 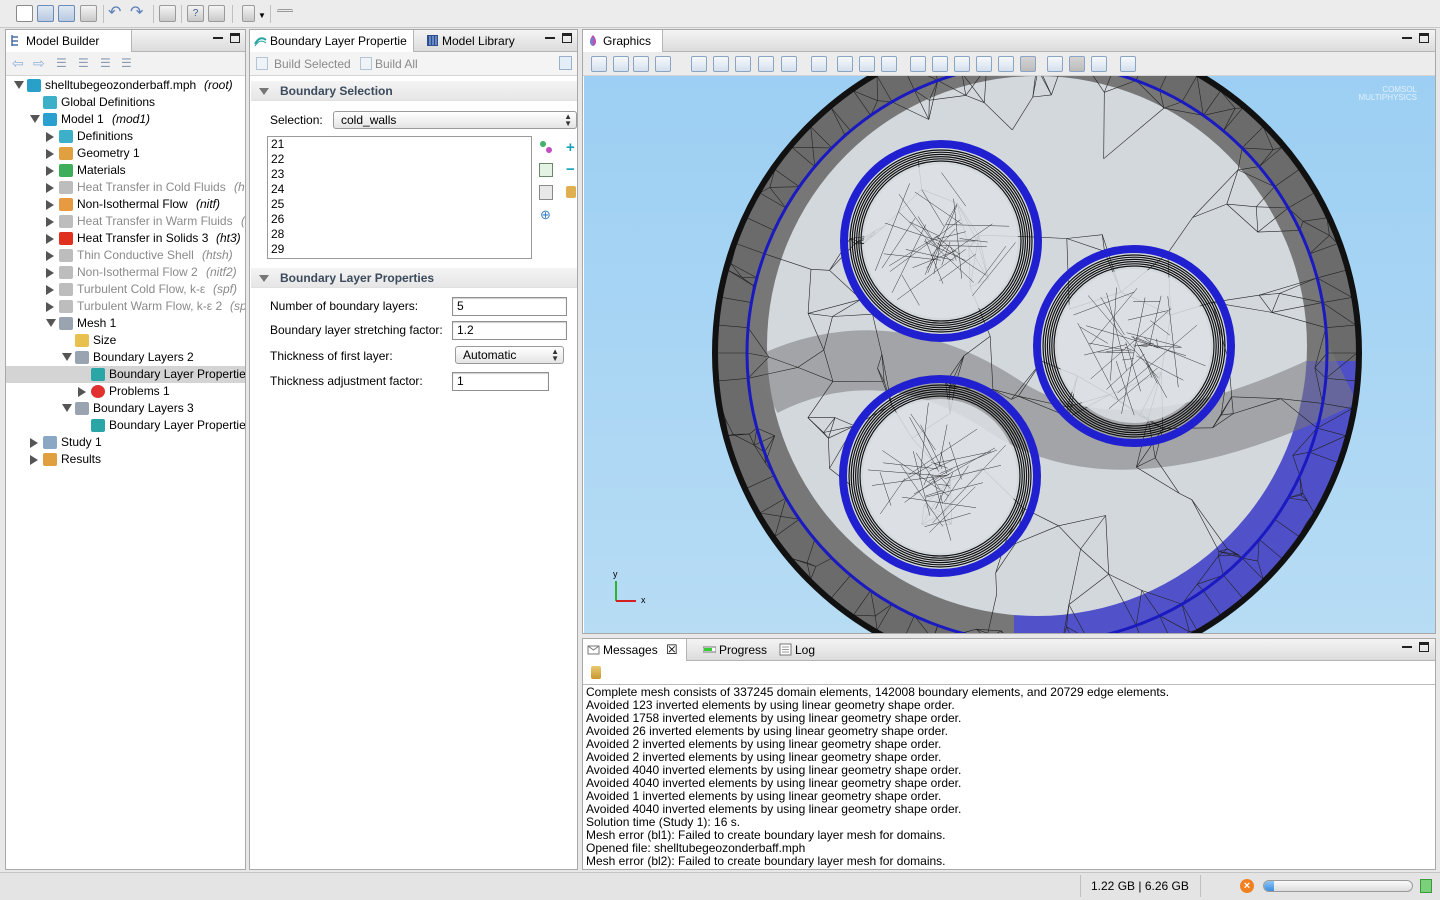 What do you see at coordinates (125, 357) in the screenshot?
I see `tree-item: Boundary Layers 2` at bounding box center [125, 357].